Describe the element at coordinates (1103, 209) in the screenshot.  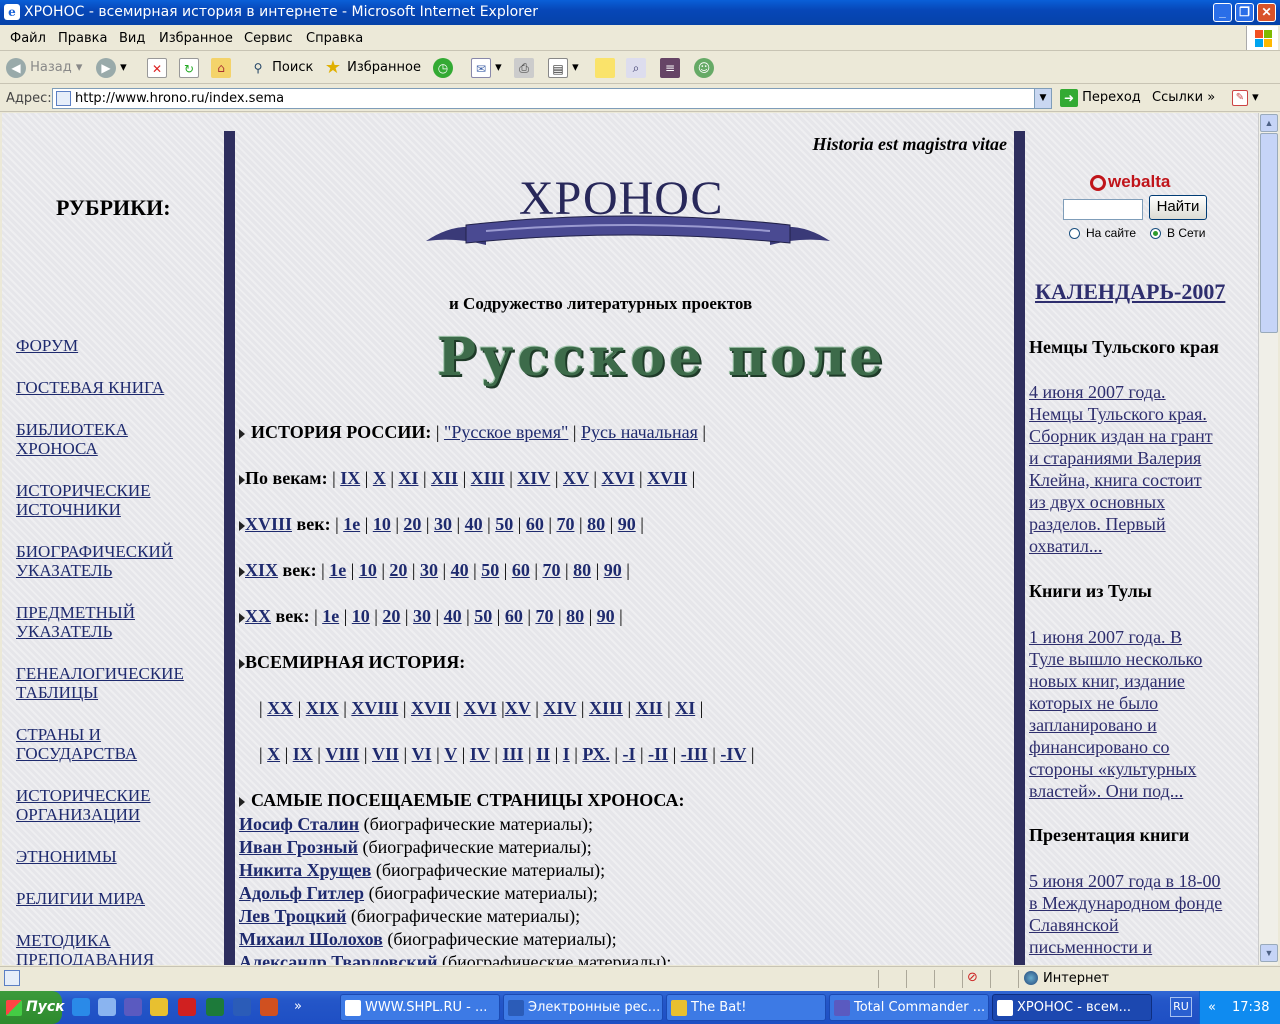
I see `search-input` at that location.